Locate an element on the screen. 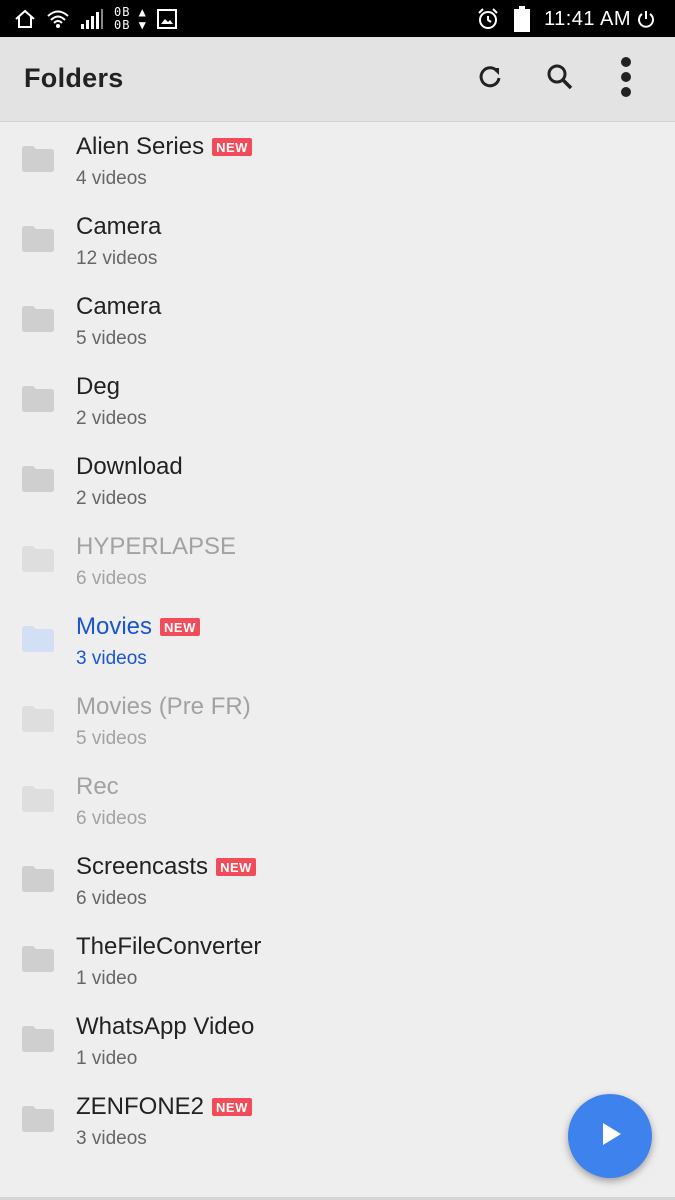 The width and height of the screenshot is (675, 1200). folder-name: WhatsApp Video is located at coordinates (165, 1026).